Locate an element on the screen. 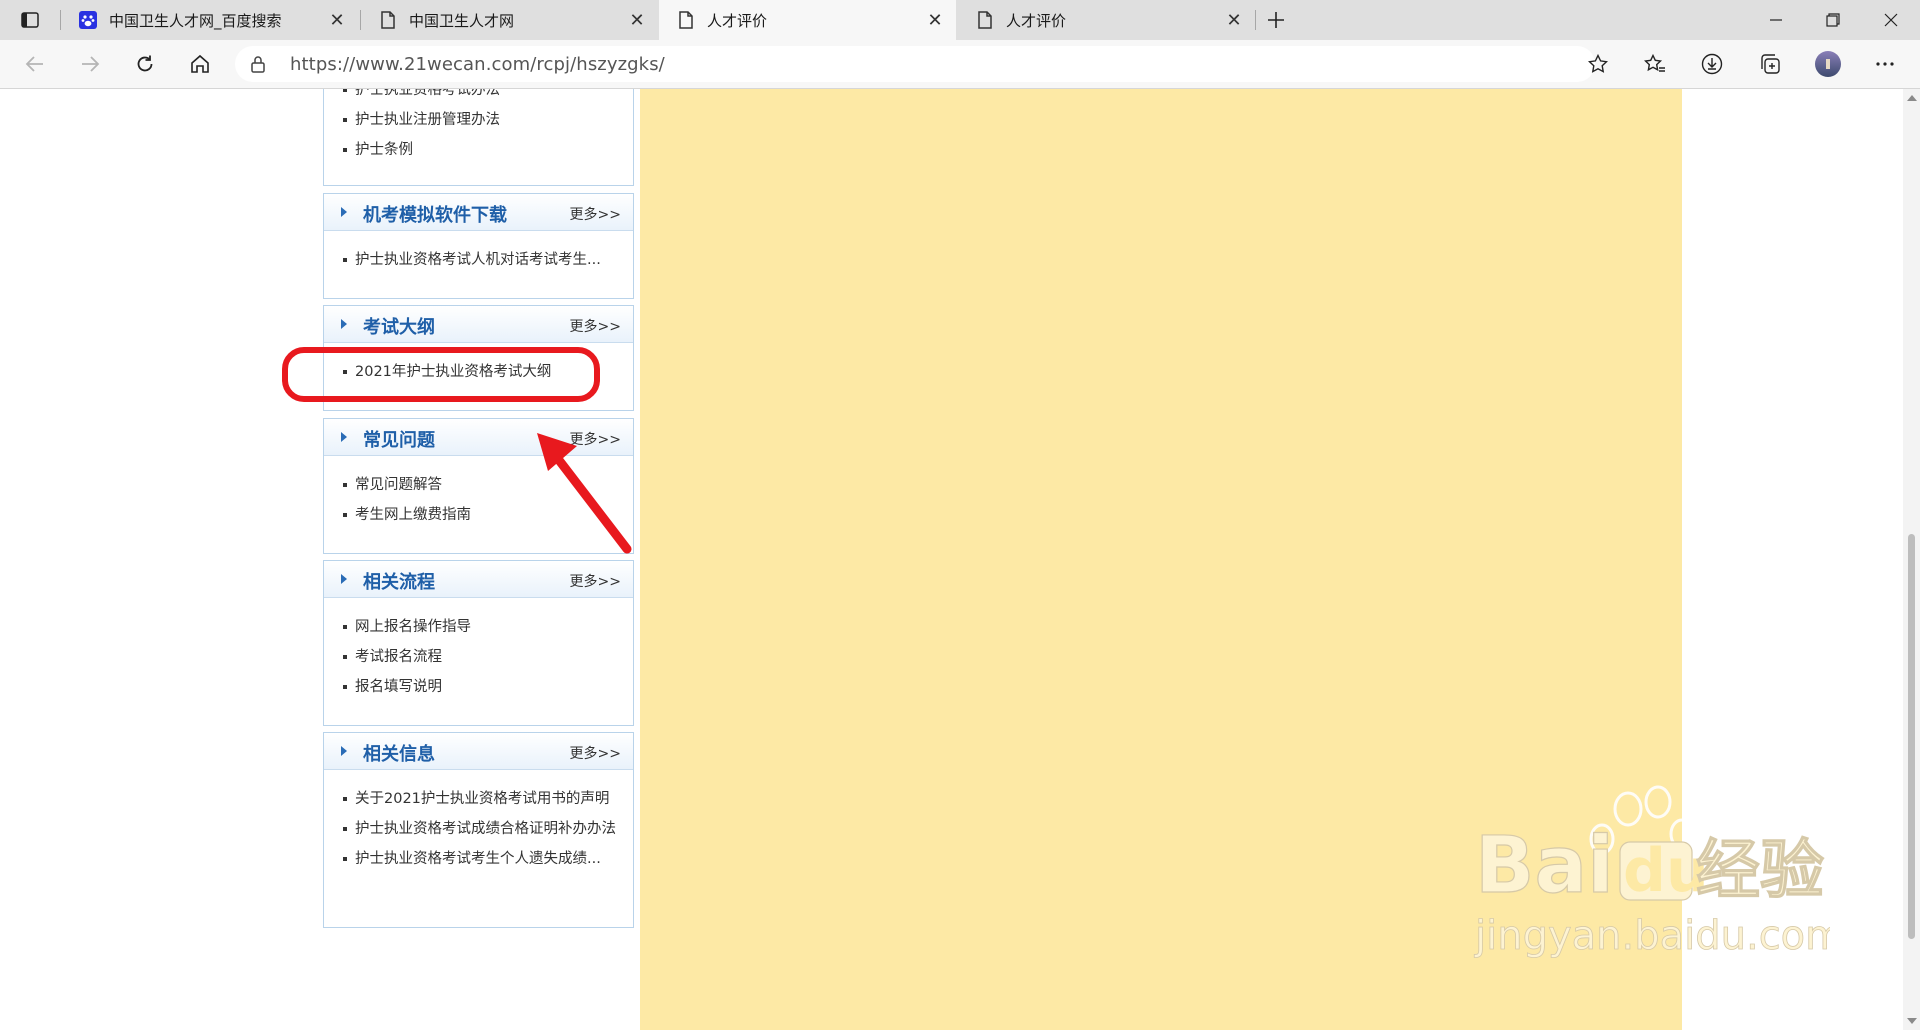 The height and width of the screenshot is (1030, 1920). list-item: 护士执业资格考试办法 is located at coordinates (478, 97).